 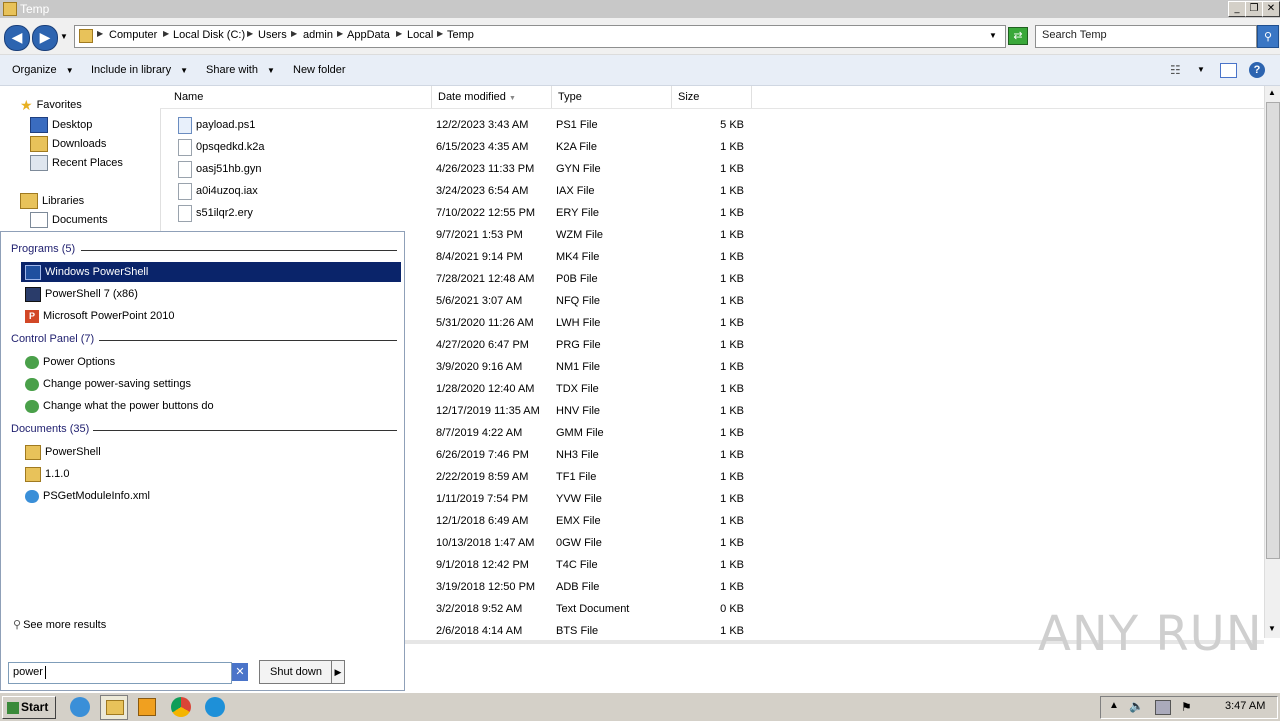 What do you see at coordinates (300, 97) in the screenshot?
I see `column-name: Name` at bounding box center [300, 97].